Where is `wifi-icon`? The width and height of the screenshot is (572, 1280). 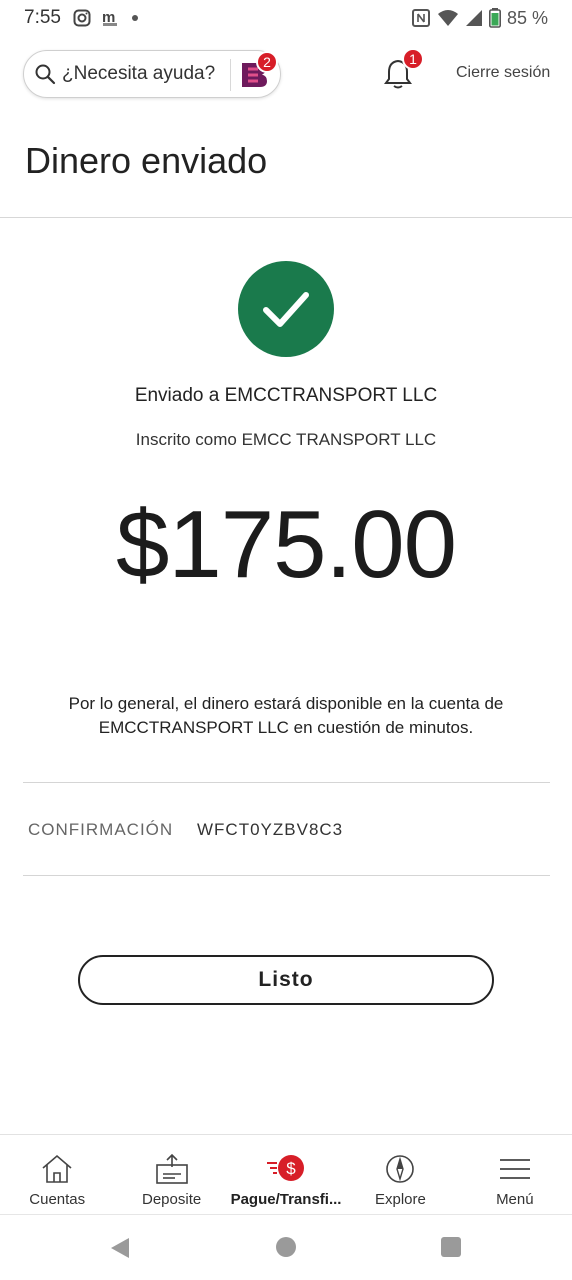 wifi-icon is located at coordinates (447, 18).